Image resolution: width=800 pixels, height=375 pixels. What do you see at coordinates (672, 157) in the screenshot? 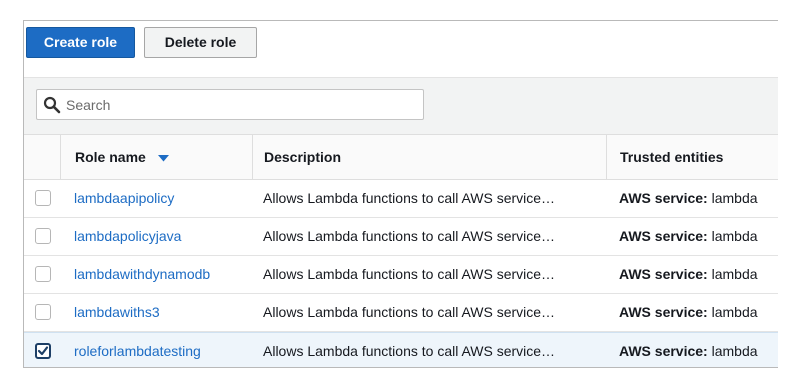
I see `column-label-trusted-entities: Trusted entities` at bounding box center [672, 157].